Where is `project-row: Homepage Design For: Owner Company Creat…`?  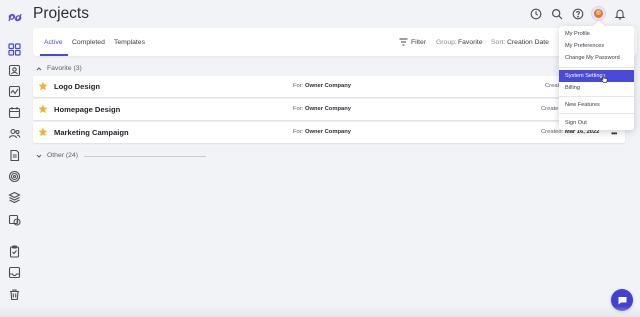
project-row: Homepage Design For: Owner Company Creat… is located at coordinates (329, 109).